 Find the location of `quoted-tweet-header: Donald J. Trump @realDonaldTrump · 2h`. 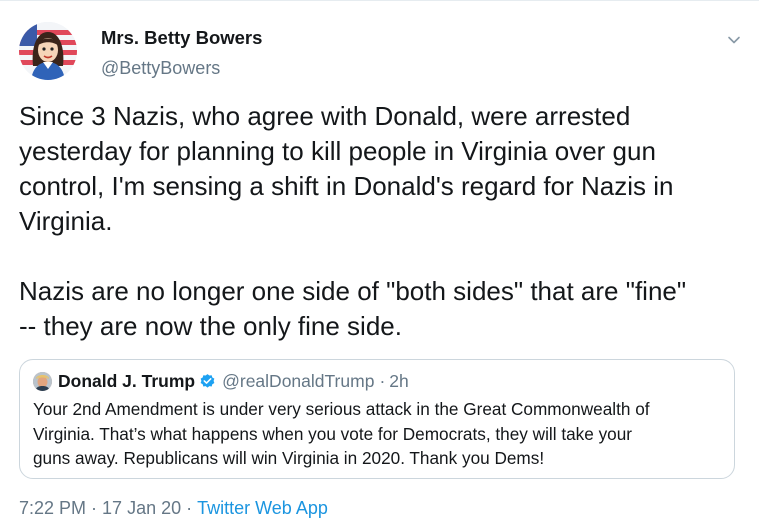

quoted-tweet-header: Donald J. Trump @realDonaldTrump · 2h is located at coordinates (221, 381).